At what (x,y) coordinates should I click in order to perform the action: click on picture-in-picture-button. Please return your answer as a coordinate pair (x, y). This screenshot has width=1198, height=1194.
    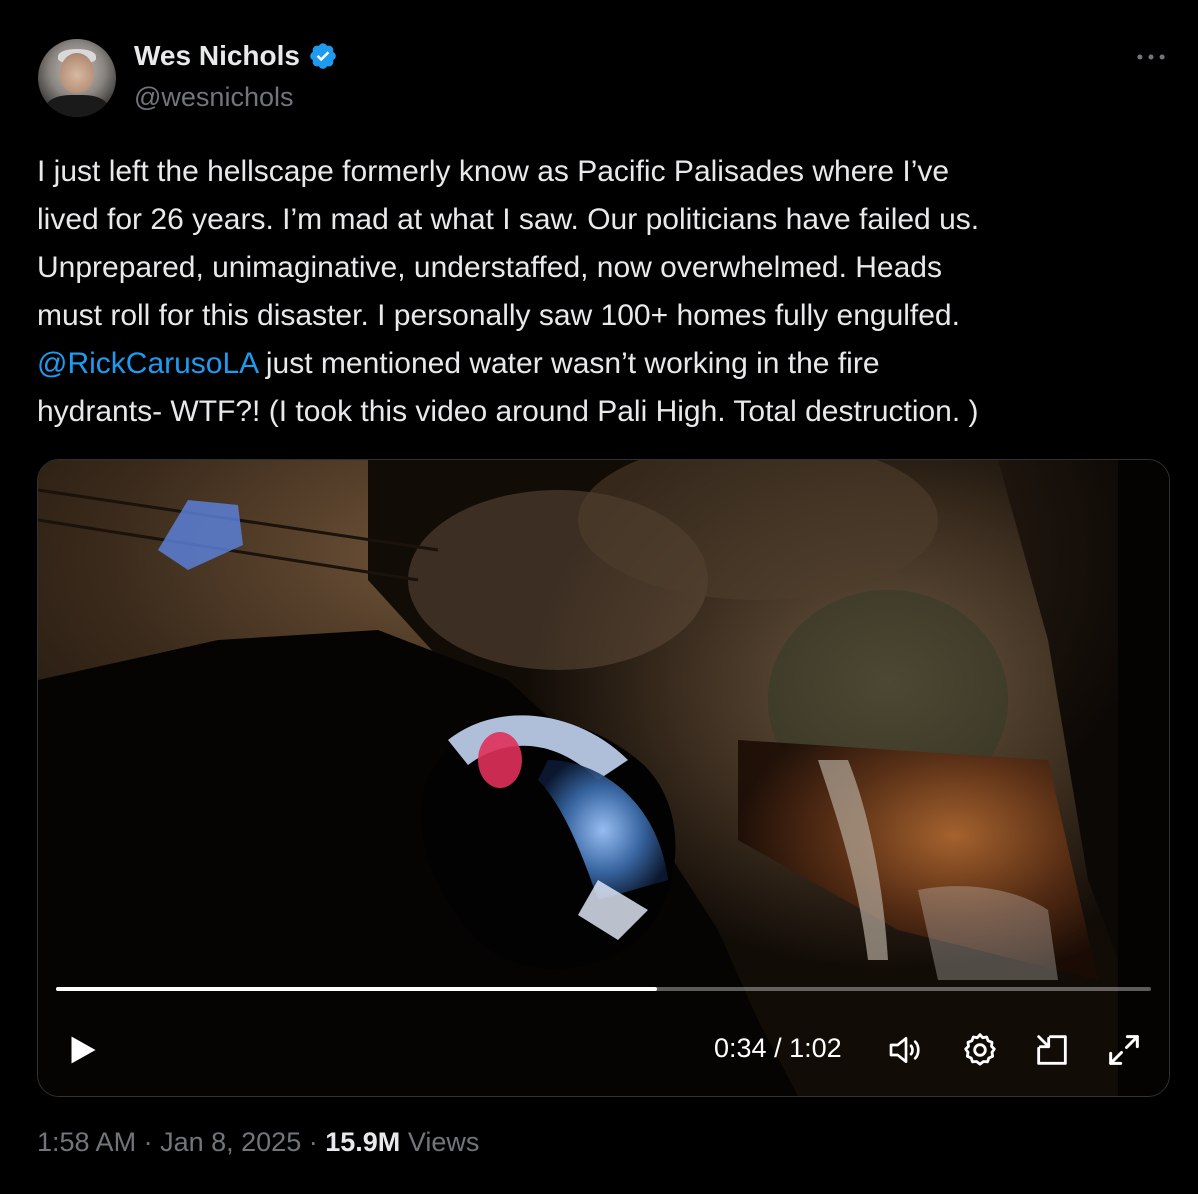
    Looking at the image, I should click on (1052, 1050).